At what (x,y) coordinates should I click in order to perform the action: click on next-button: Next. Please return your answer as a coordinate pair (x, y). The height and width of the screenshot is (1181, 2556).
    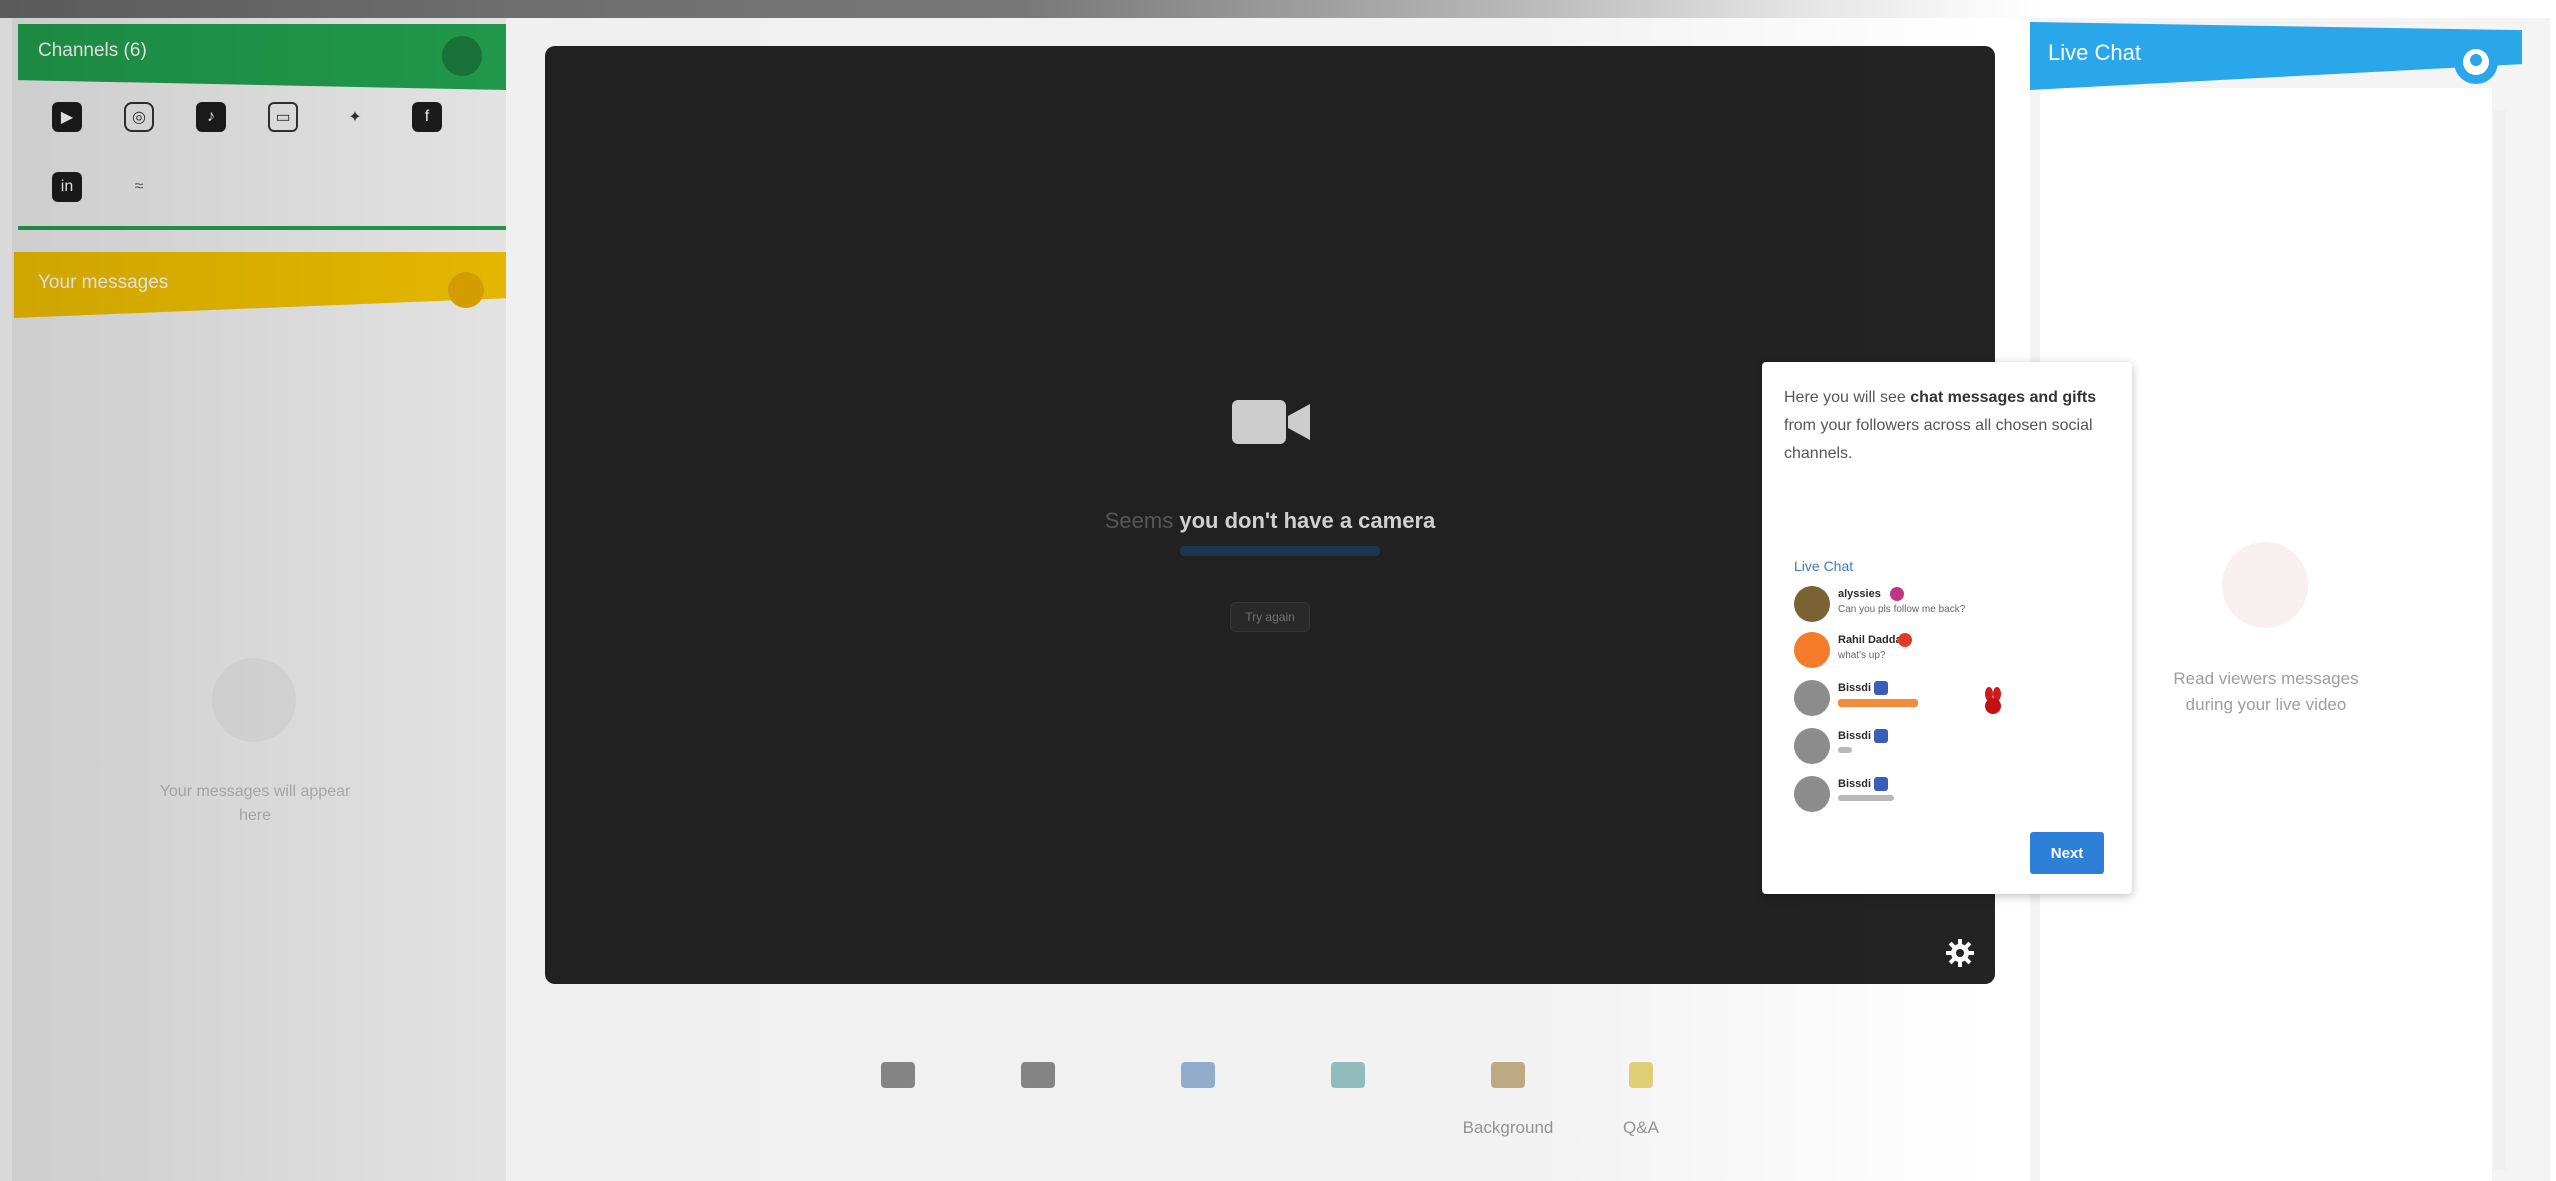
    Looking at the image, I should click on (2067, 853).